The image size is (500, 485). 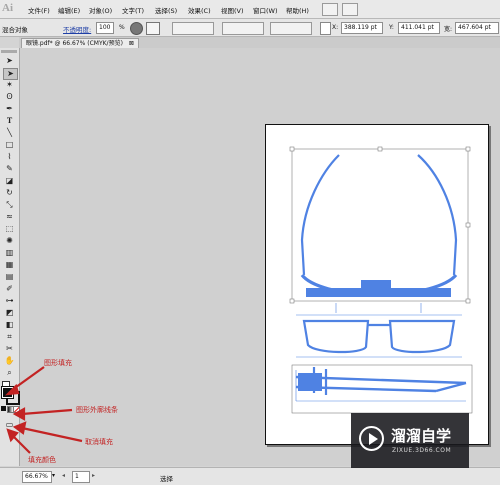 I want to click on left-temple-line, so click(x=320, y=215).